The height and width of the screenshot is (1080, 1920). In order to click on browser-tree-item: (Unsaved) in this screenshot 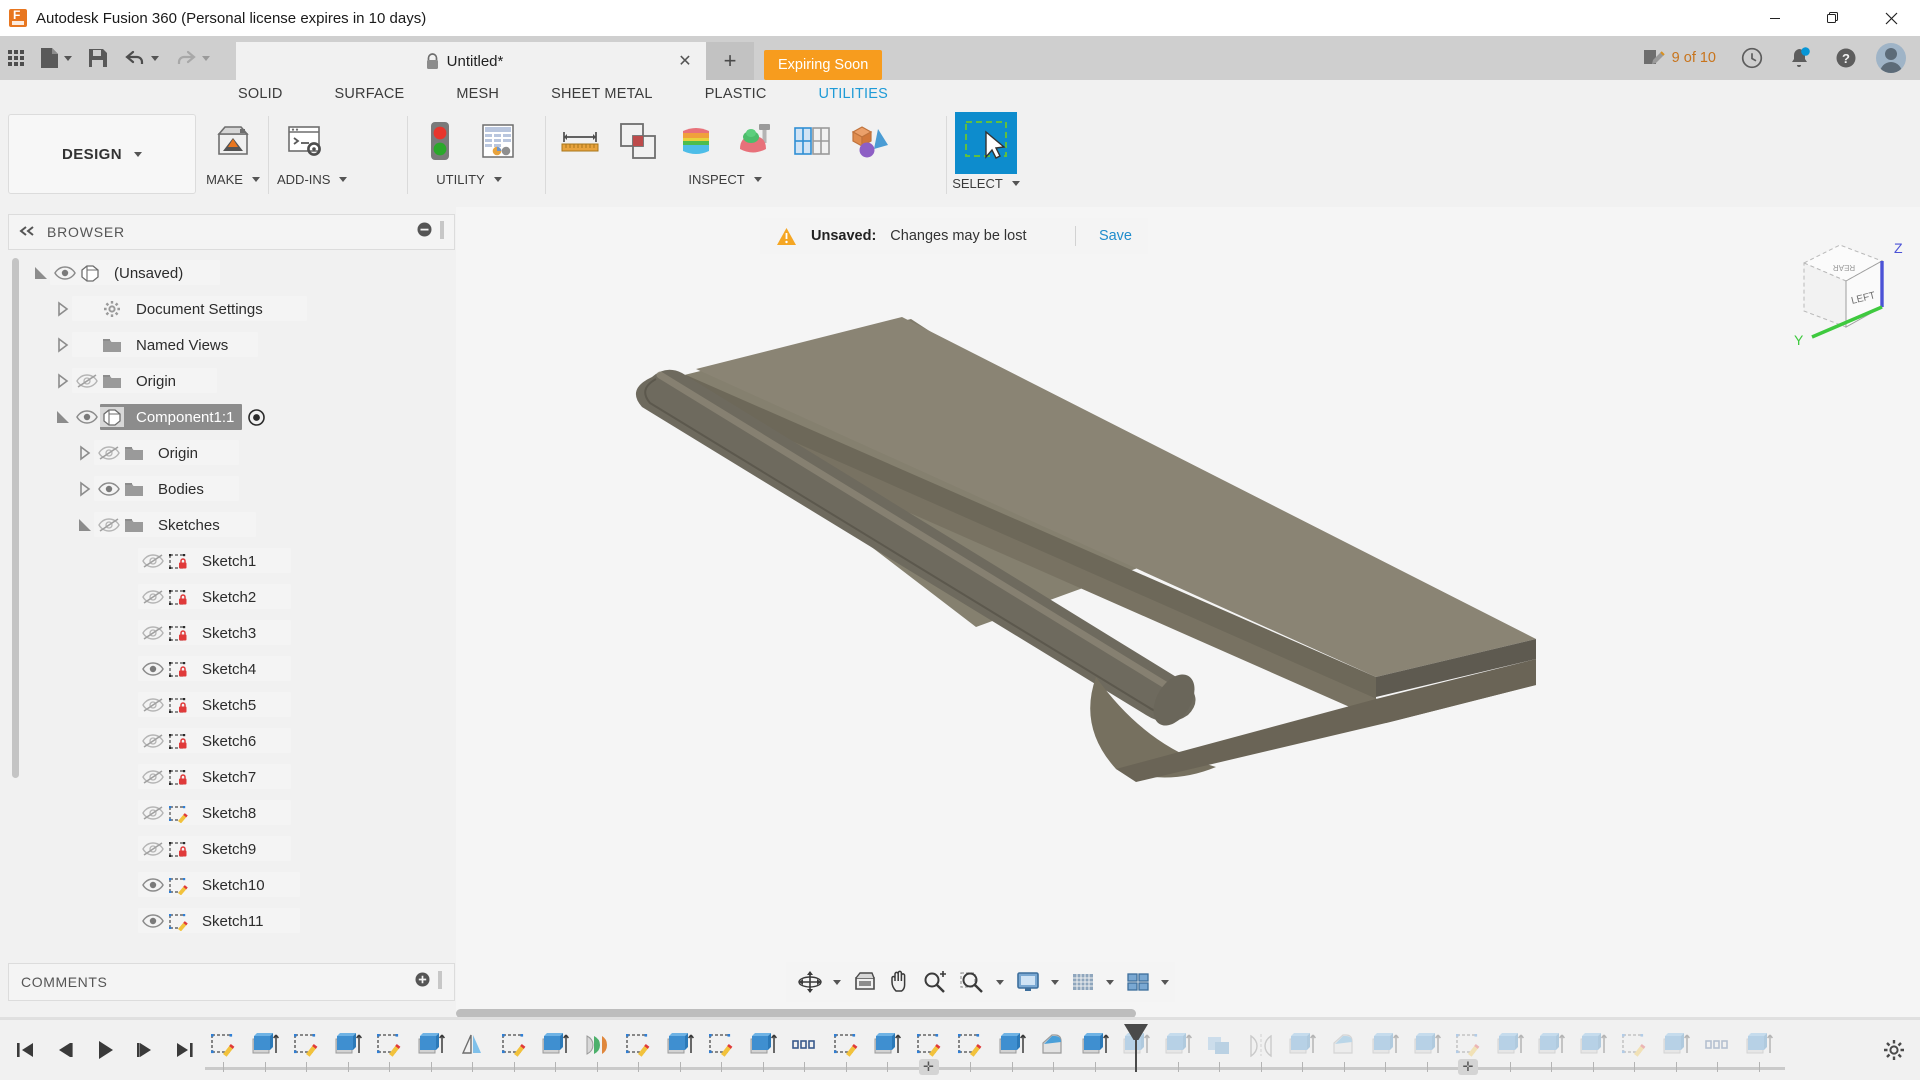, I will do `click(231, 273)`.